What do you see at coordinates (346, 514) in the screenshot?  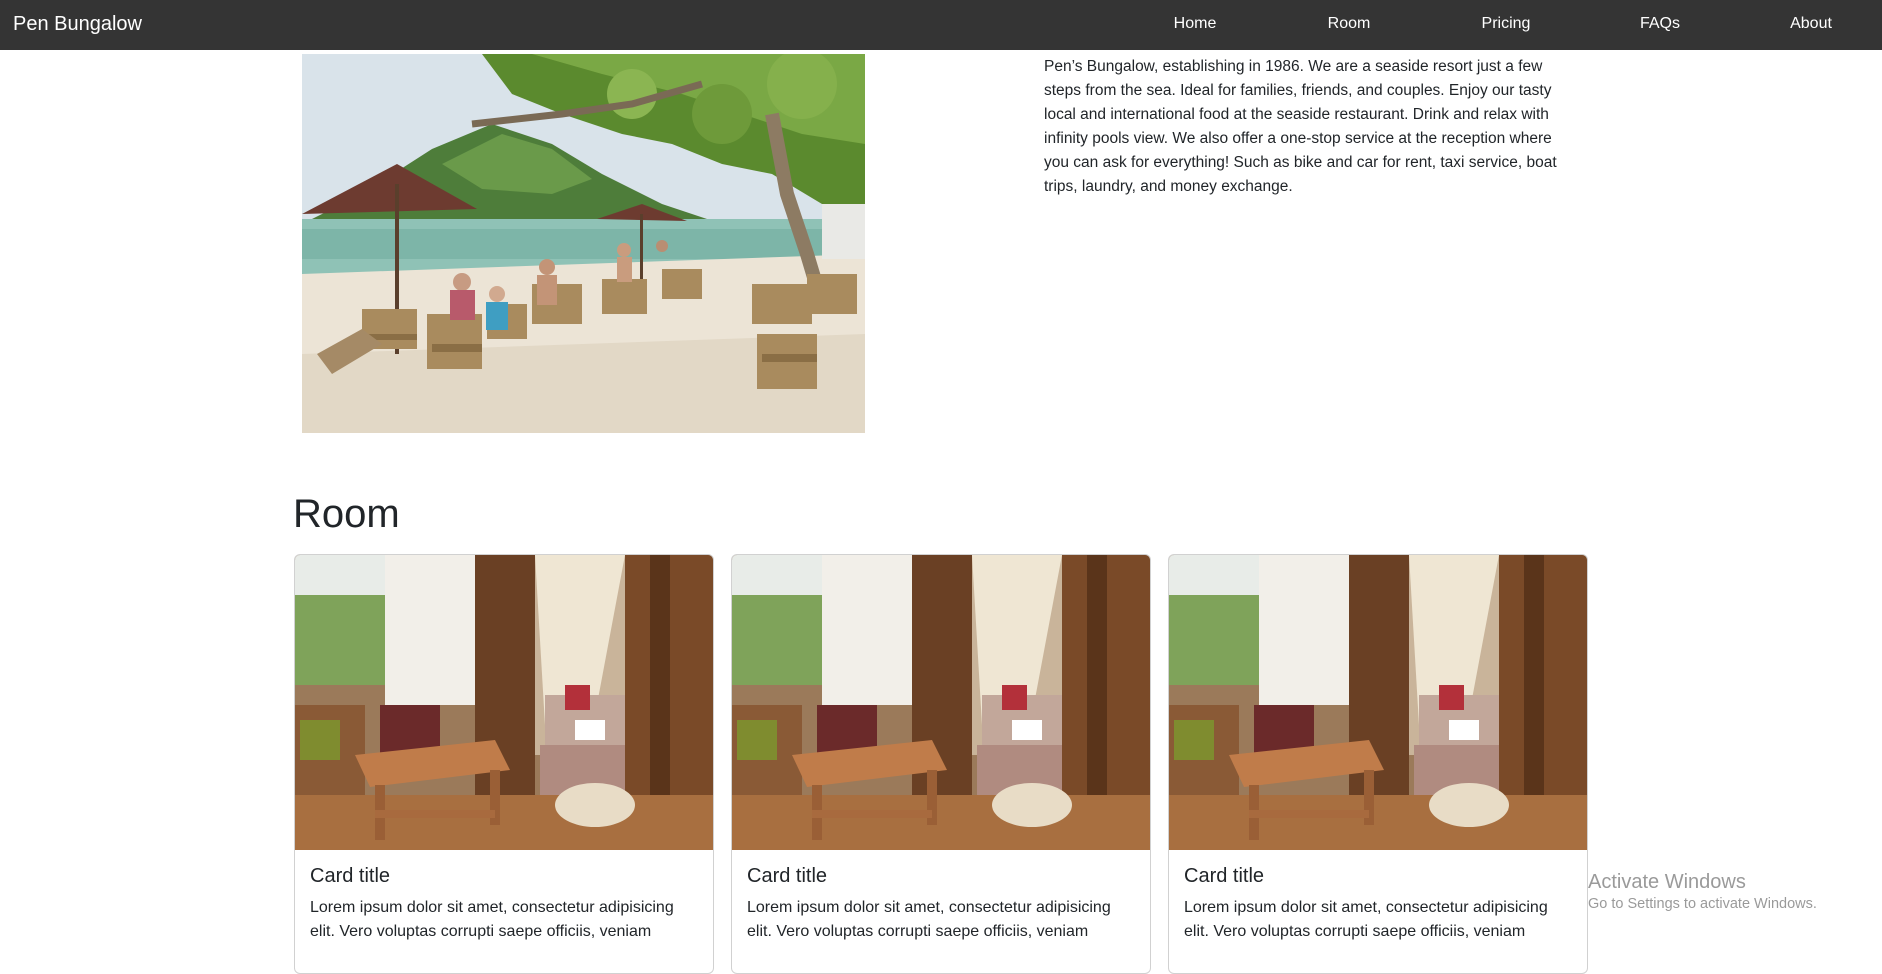 I see `room-section-title: Room` at bounding box center [346, 514].